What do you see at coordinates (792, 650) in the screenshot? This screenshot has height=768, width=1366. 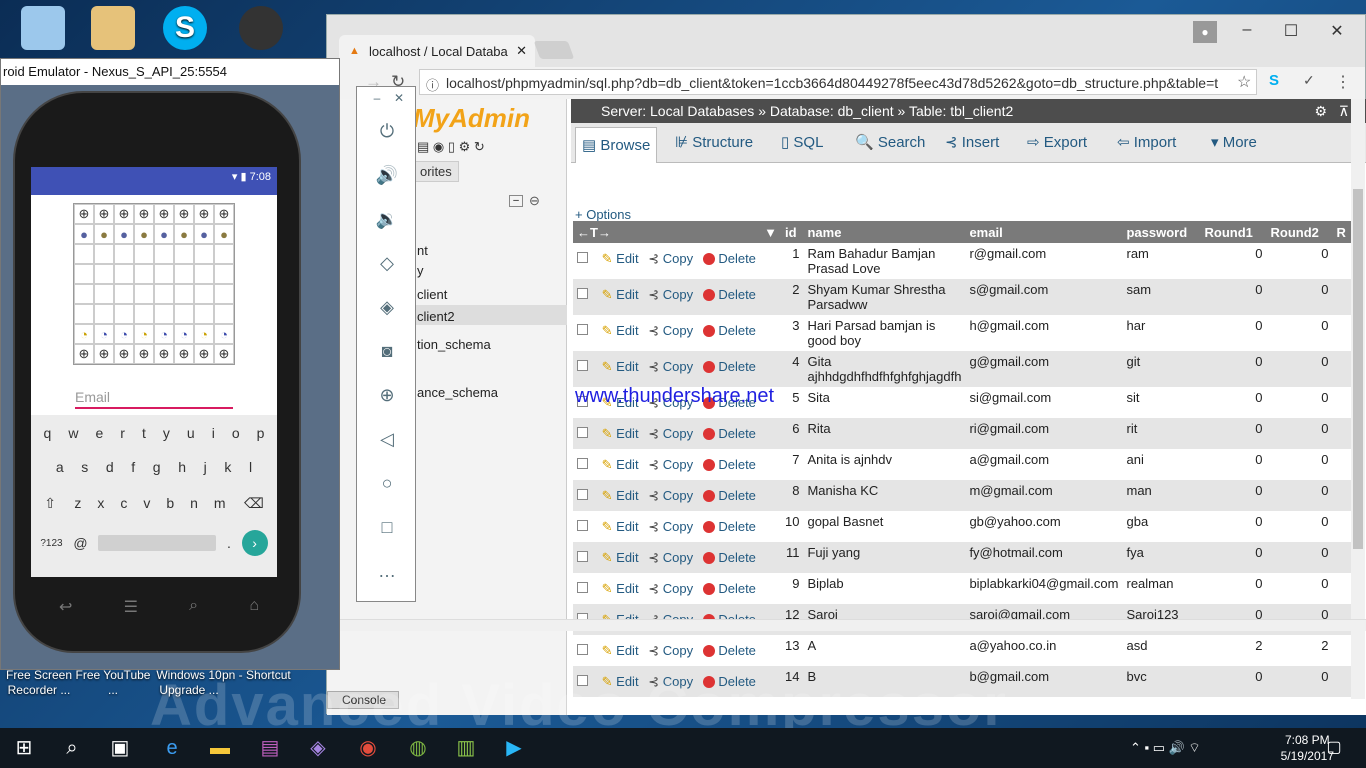 I see `cell-id: 13` at bounding box center [792, 650].